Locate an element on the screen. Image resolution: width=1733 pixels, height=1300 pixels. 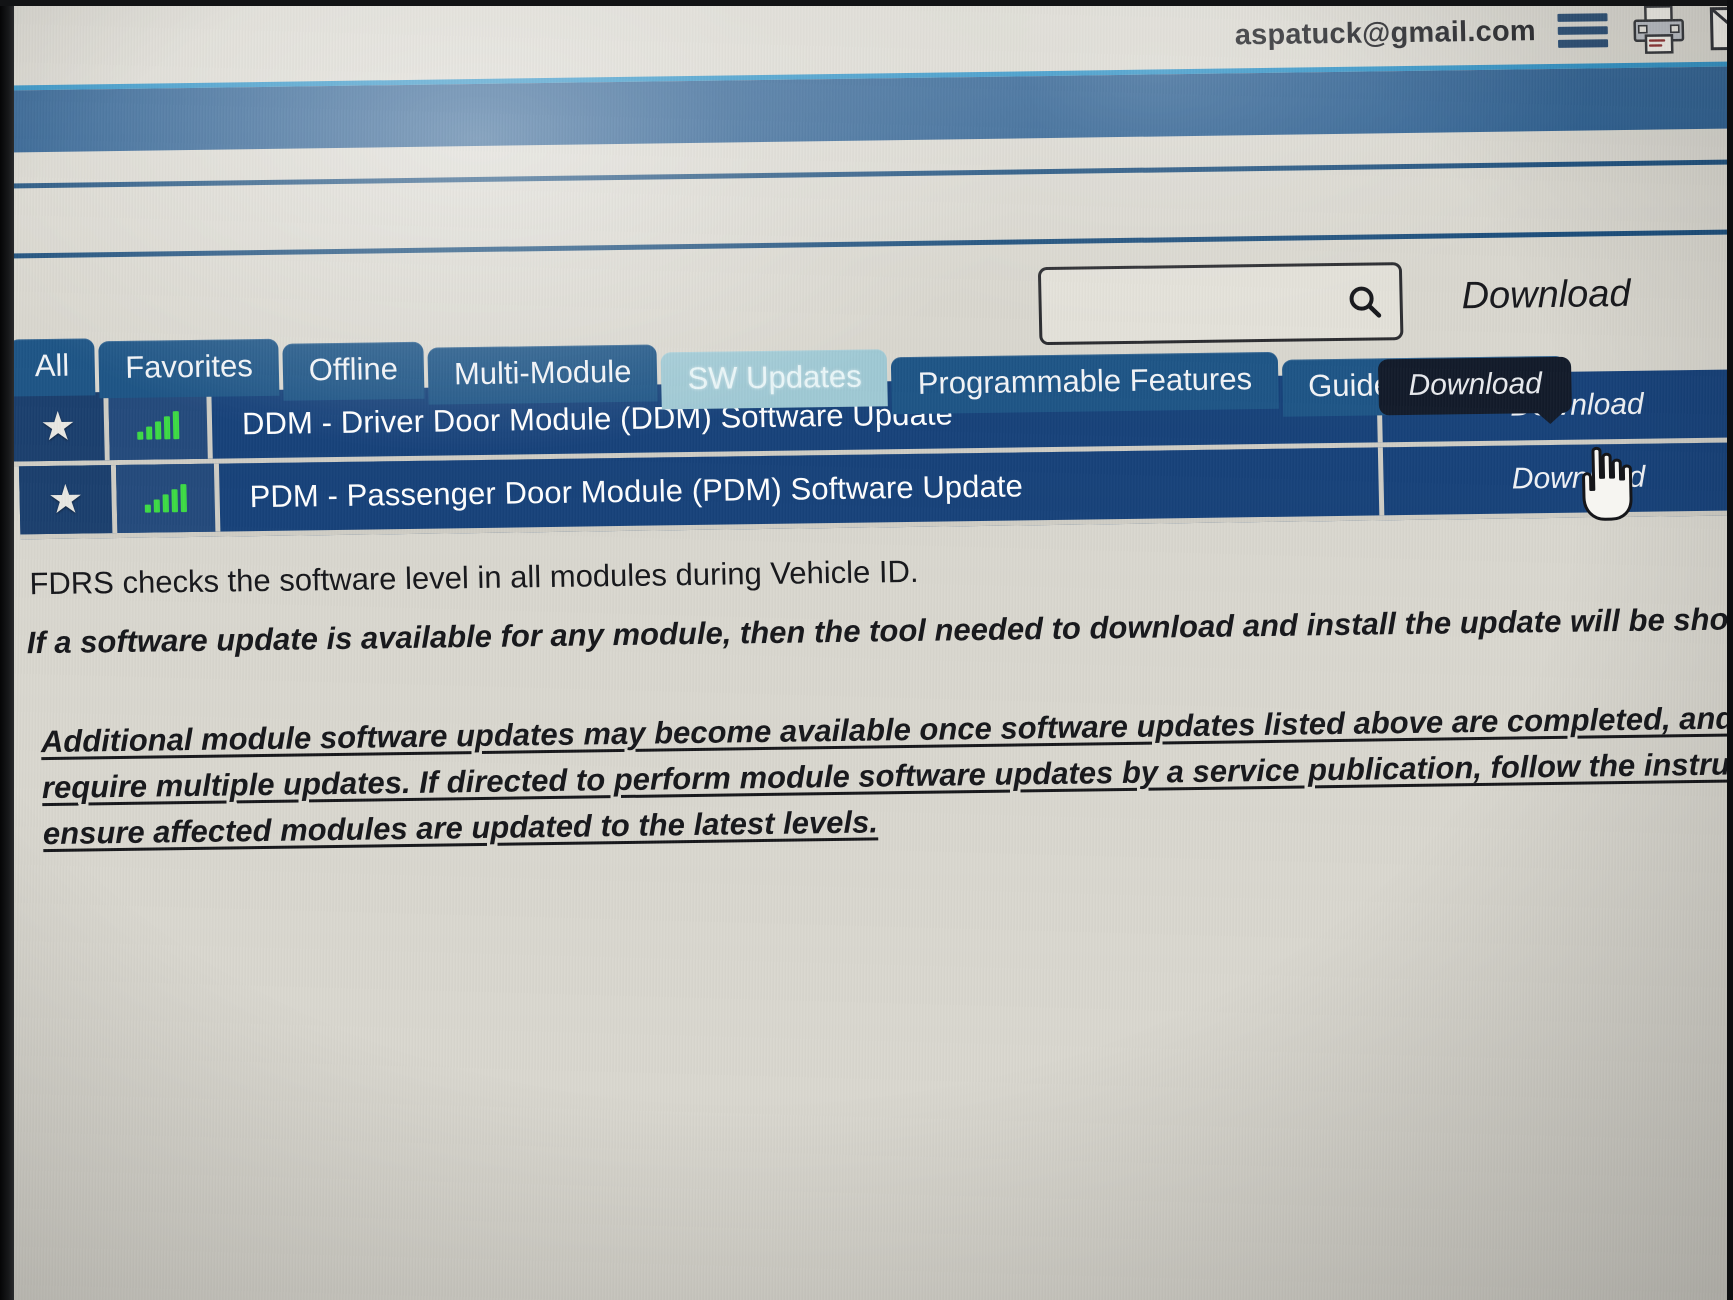
tab-multi-module: Multi-Module is located at coordinates (543, 374).